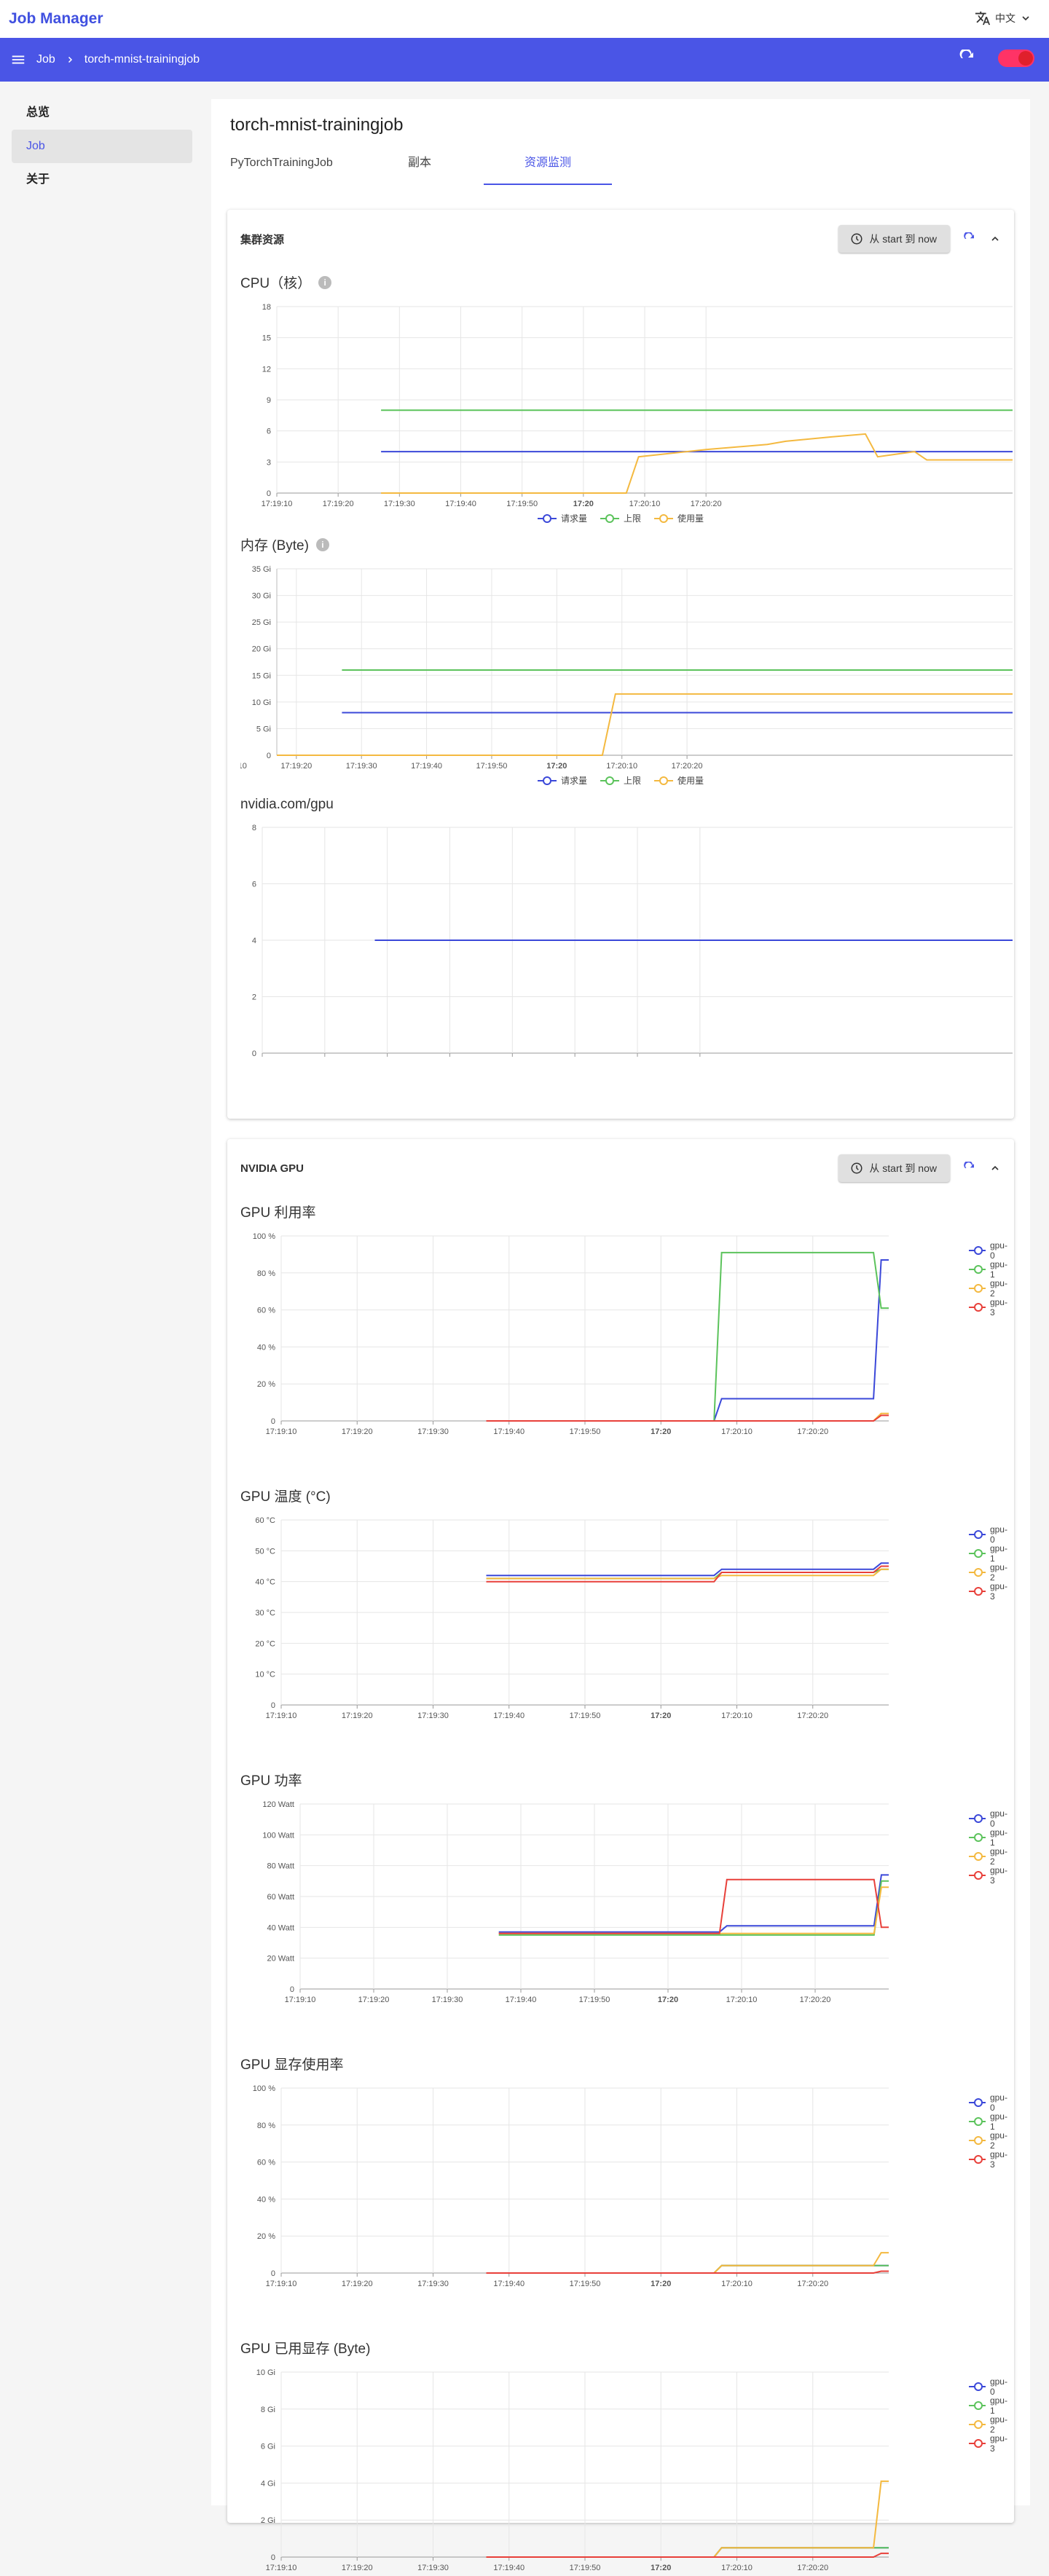  I want to click on legend-label: 请求量, so click(573, 781).